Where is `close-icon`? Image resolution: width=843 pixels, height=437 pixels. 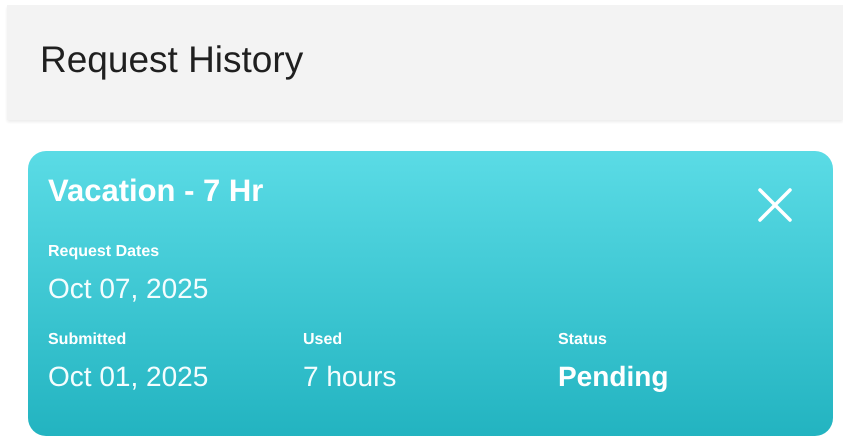
close-icon is located at coordinates (775, 205).